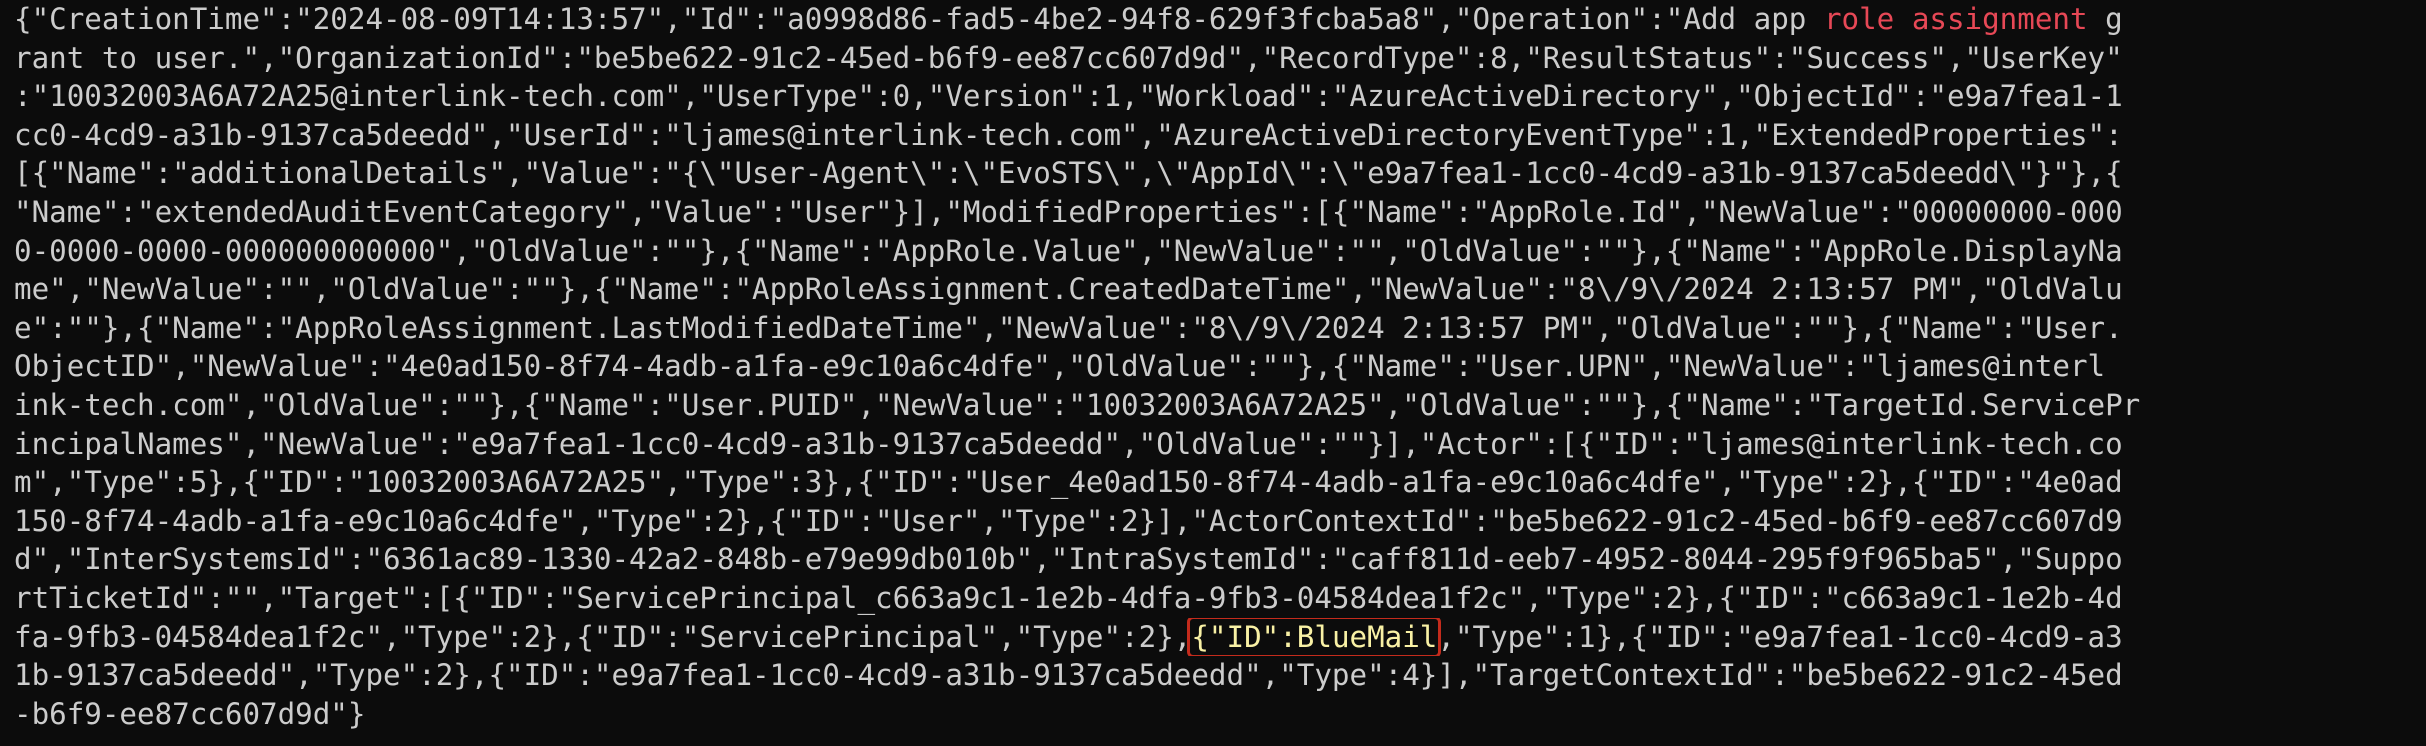 The image size is (2426, 746). I want to click on log-line-19: -b6f9-ee87cc607d9d"}, so click(190, 713).